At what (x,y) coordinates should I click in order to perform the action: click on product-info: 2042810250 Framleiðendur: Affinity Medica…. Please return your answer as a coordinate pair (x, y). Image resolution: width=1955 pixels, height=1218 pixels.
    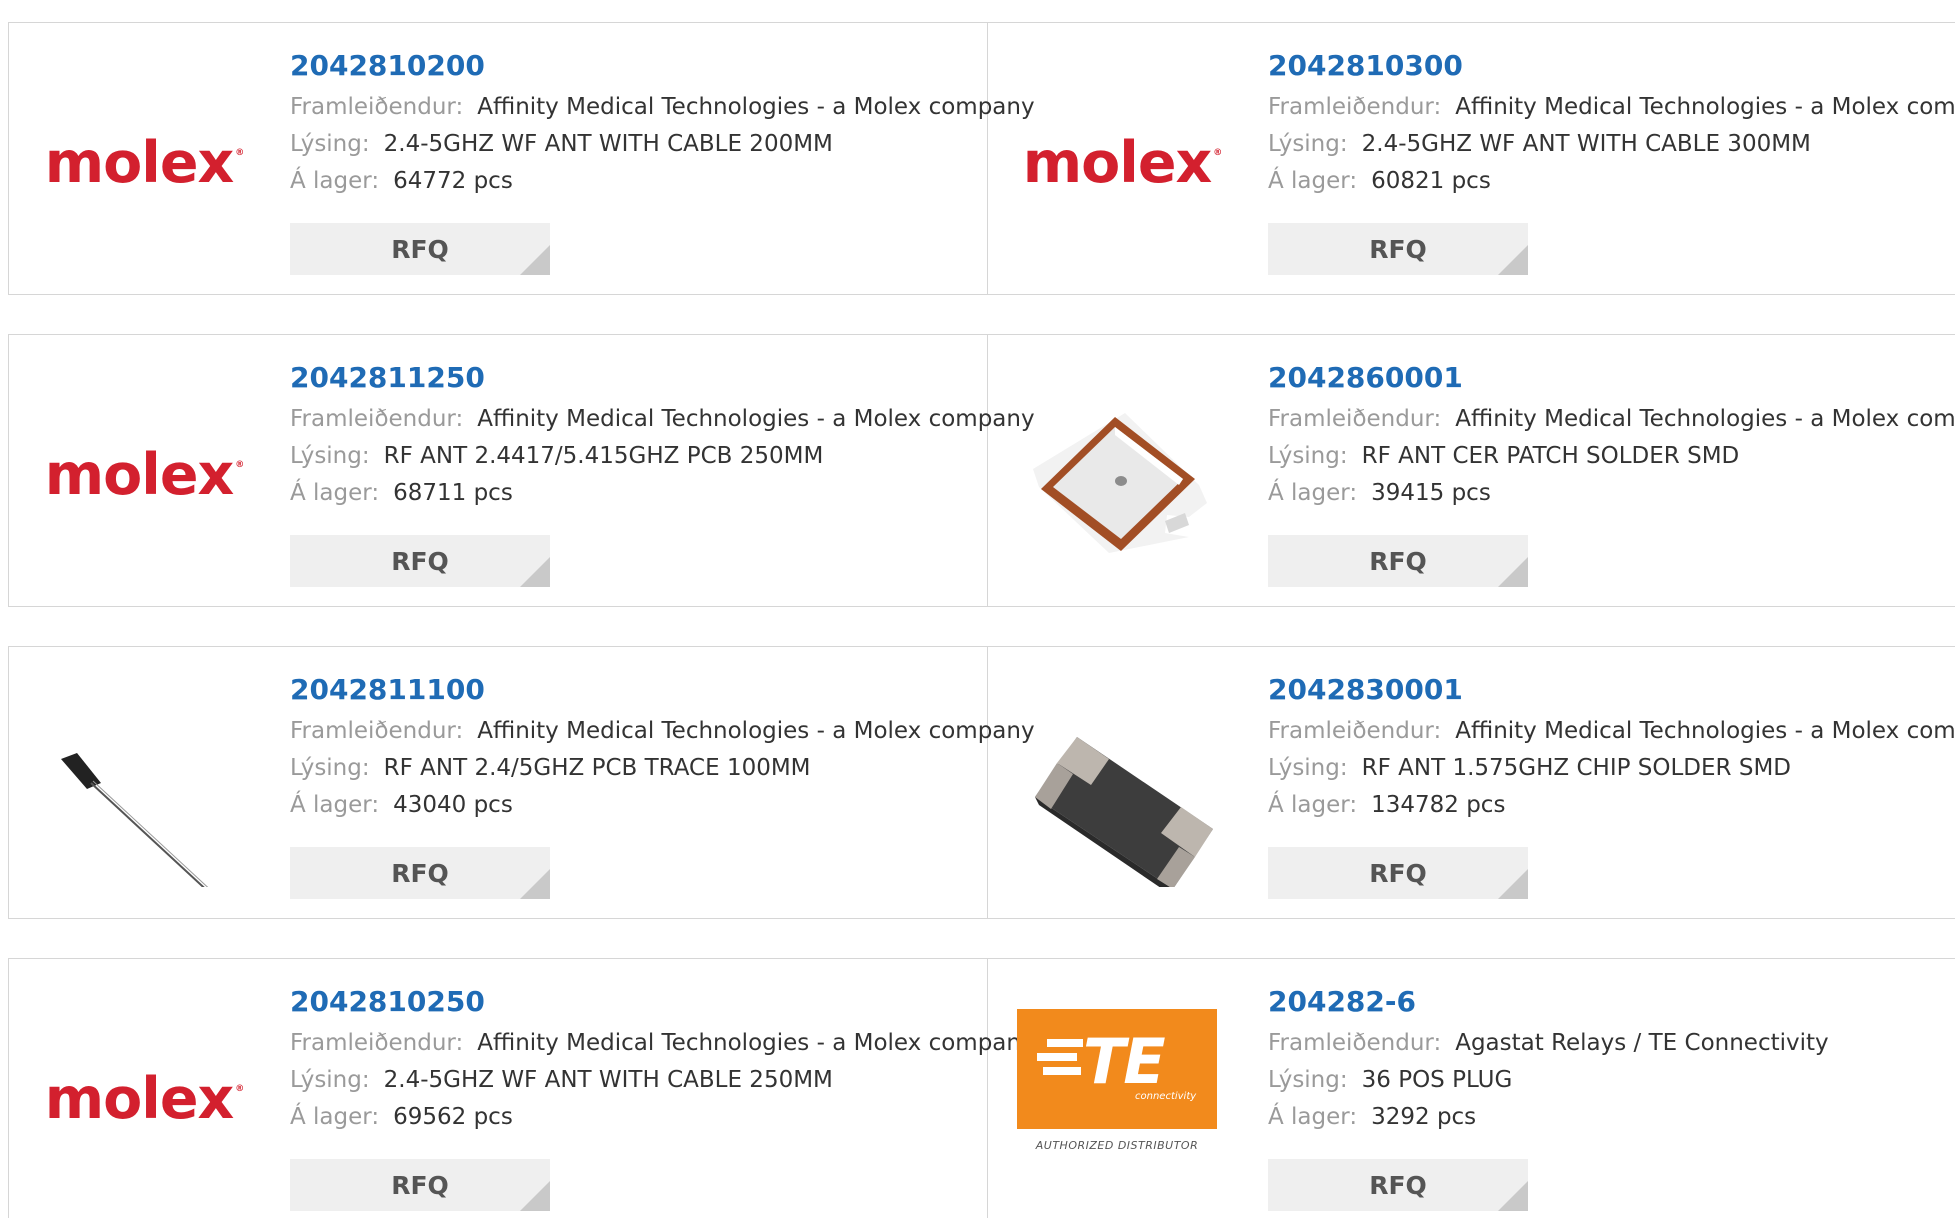
    Looking at the image, I should click on (662, 1060).